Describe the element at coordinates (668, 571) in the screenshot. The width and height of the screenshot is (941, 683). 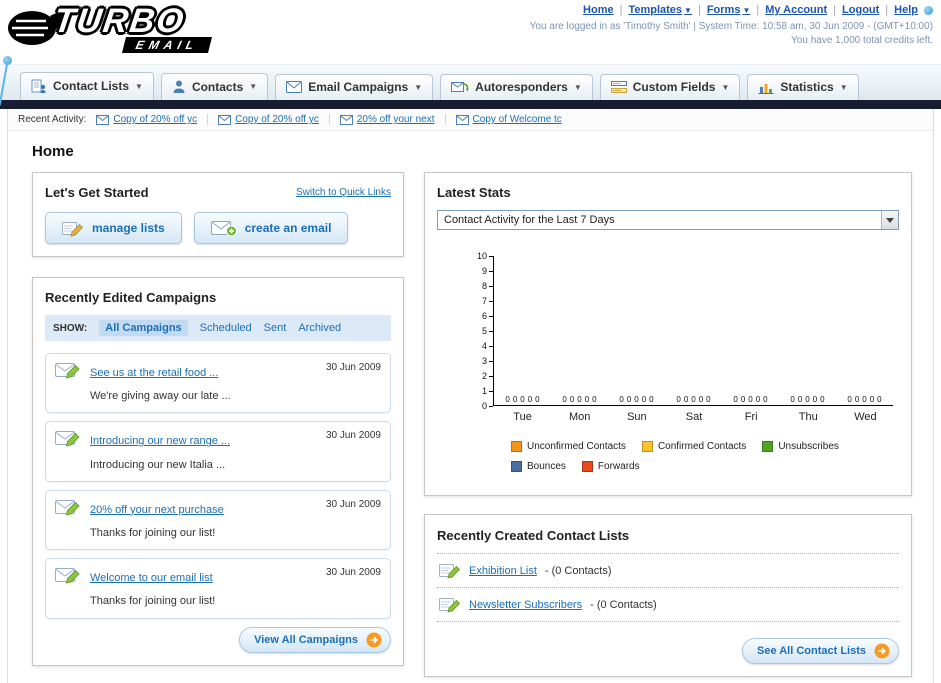
I see `contact-list-item: Exhibition List - (0 Contacts)` at that location.